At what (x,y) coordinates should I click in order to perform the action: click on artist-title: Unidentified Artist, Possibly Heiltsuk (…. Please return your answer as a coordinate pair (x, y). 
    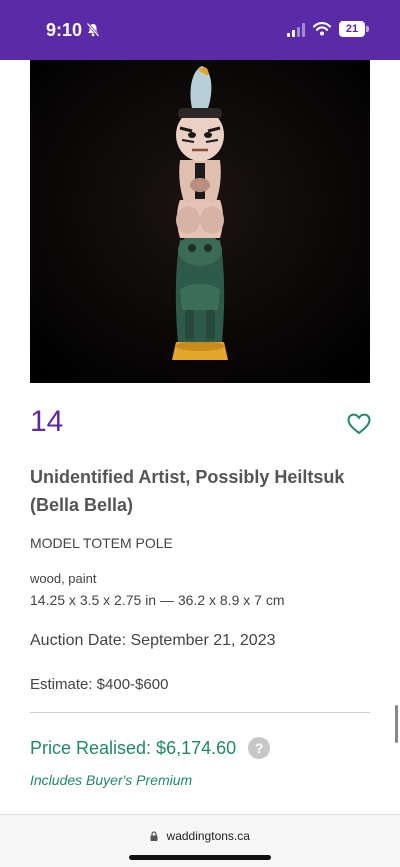
    Looking at the image, I should click on (187, 491).